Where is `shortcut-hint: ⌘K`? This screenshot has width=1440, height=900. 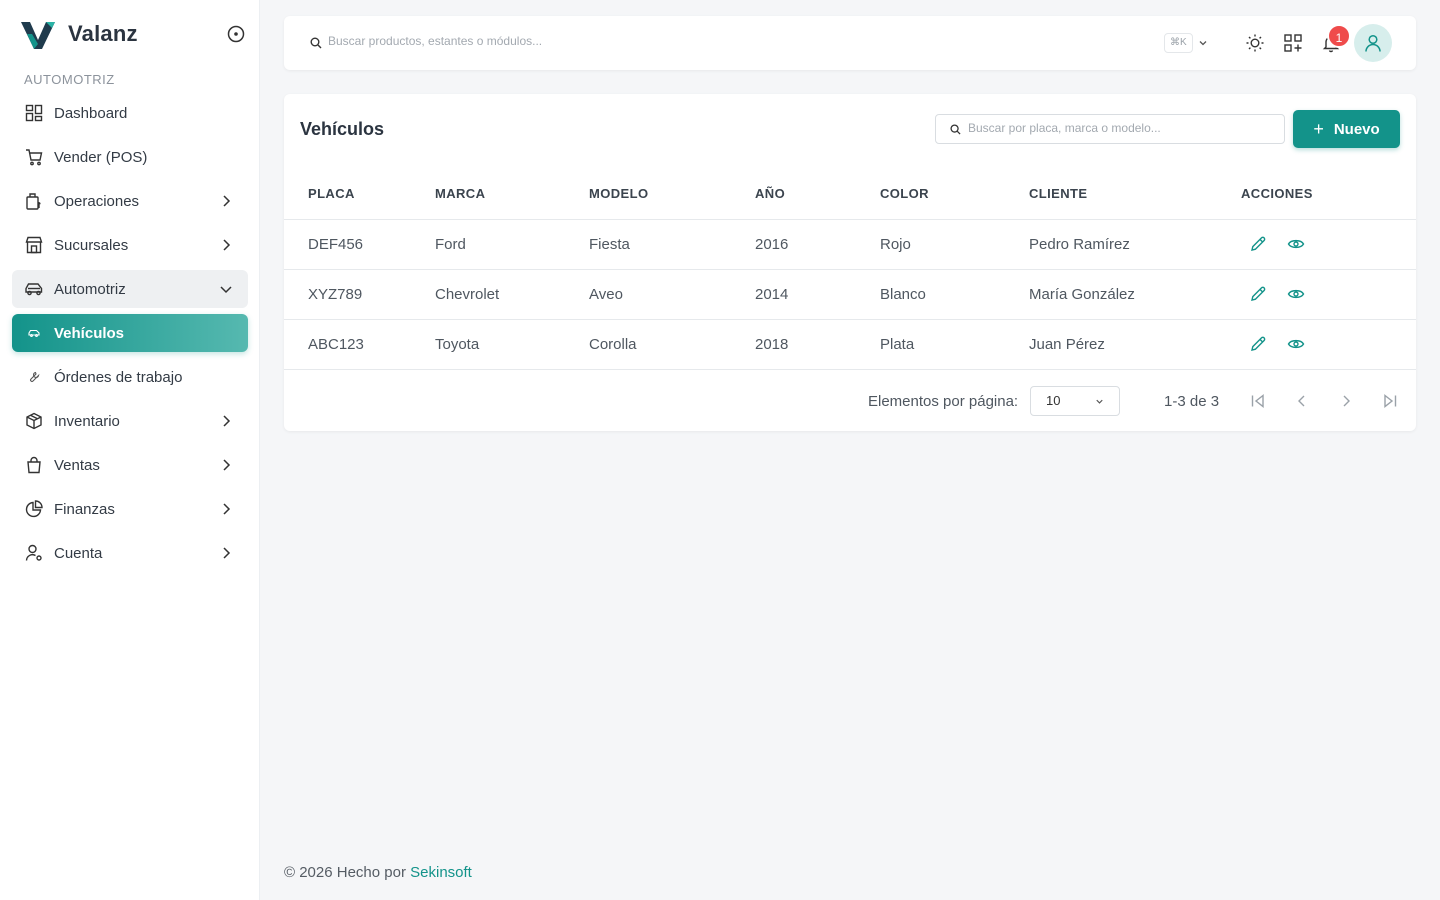
shortcut-hint: ⌘K is located at coordinates (1178, 43).